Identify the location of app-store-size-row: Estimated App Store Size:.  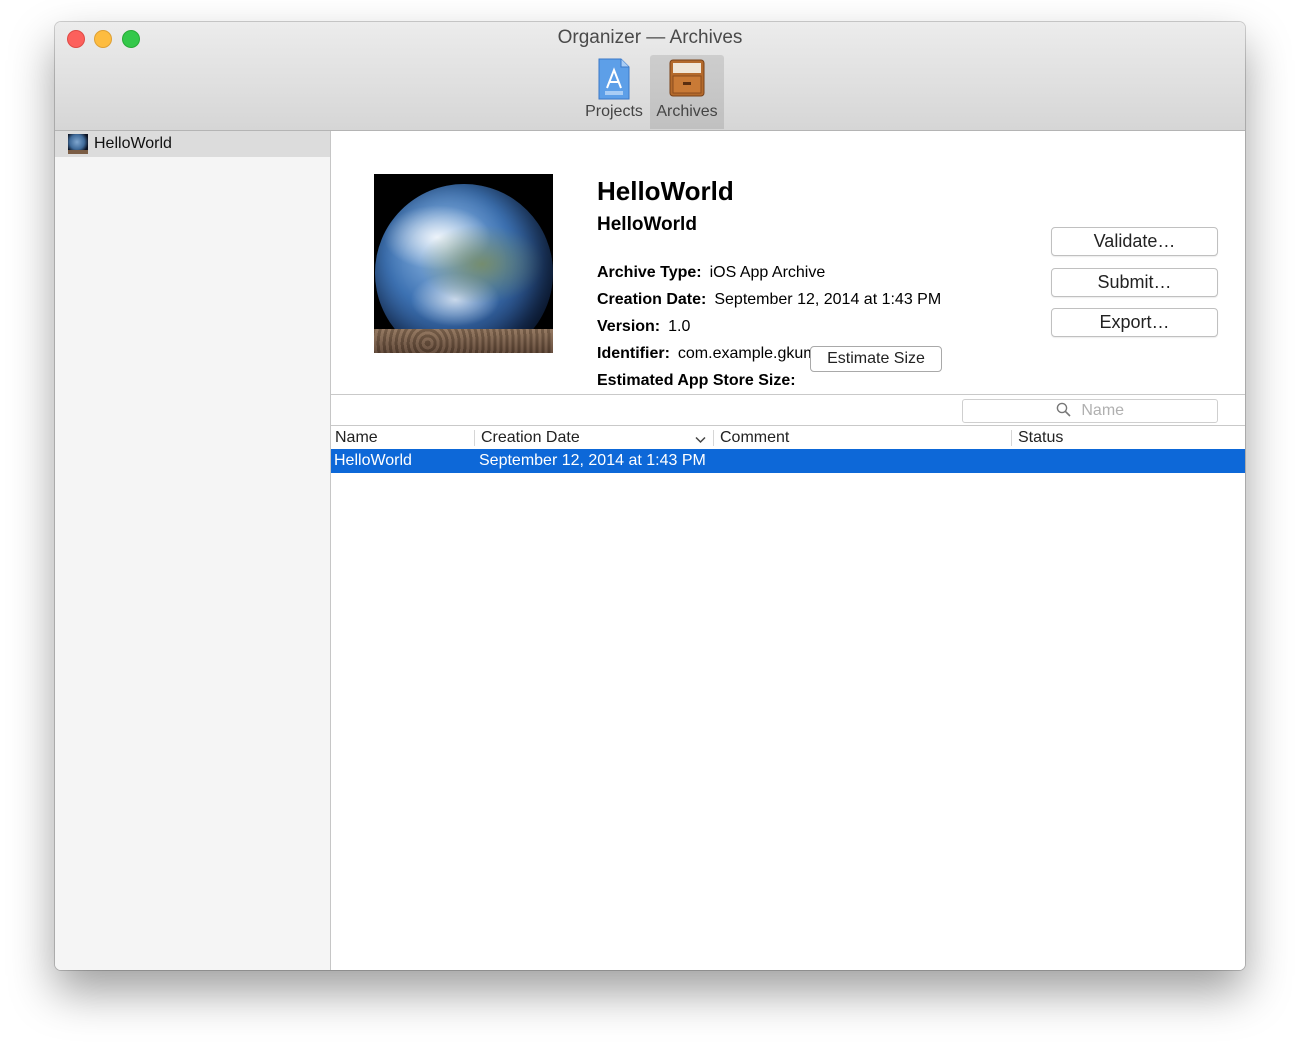
(700, 381).